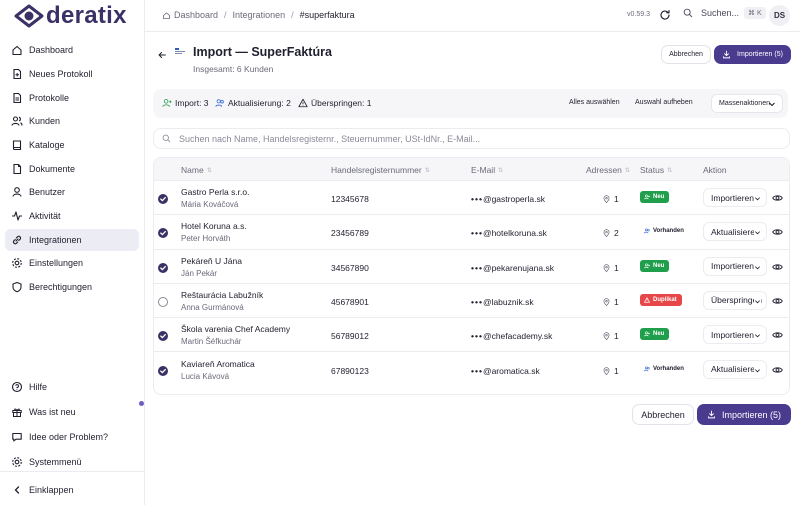 The width and height of the screenshot is (800, 505). What do you see at coordinates (663, 414) in the screenshot?
I see `footer-cancel-button: Abbrechen` at bounding box center [663, 414].